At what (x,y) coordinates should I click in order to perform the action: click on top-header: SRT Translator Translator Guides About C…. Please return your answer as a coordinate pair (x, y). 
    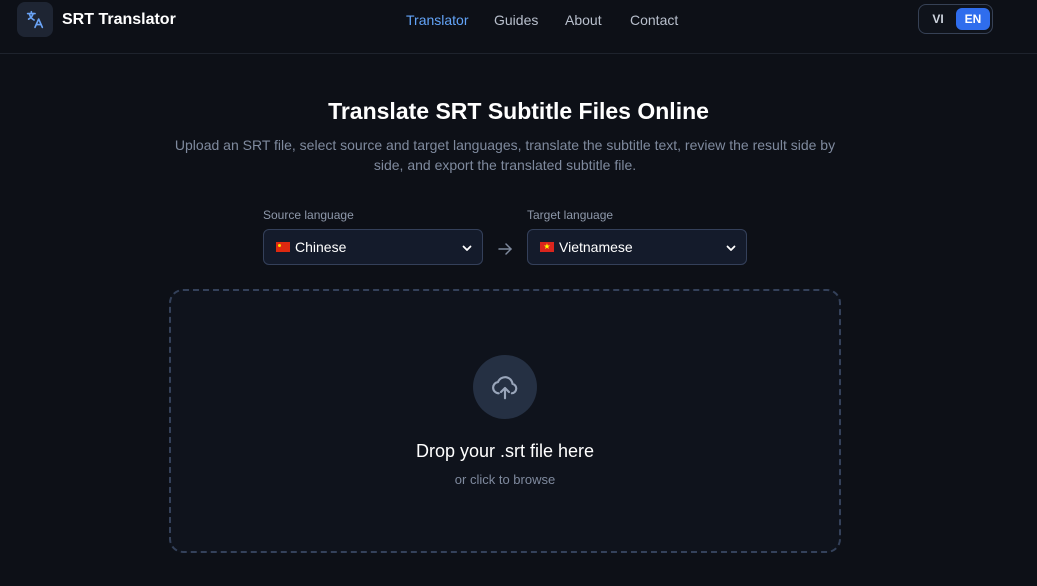
    Looking at the image, I should click on (518, 27).